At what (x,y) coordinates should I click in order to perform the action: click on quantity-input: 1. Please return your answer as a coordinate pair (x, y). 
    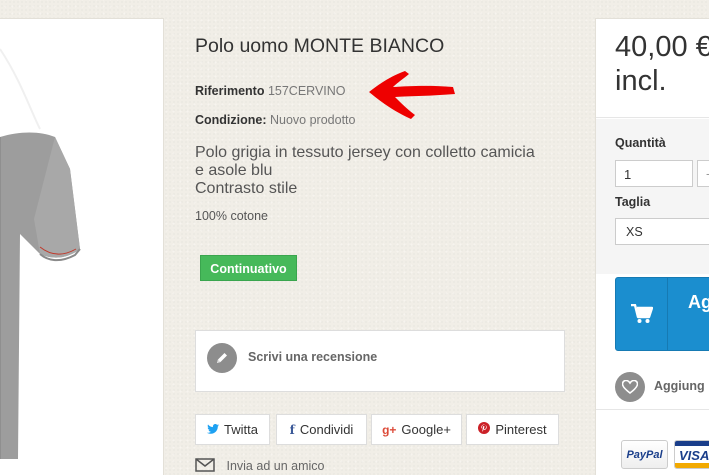
    Looking at the image, I should click on (654, 173).